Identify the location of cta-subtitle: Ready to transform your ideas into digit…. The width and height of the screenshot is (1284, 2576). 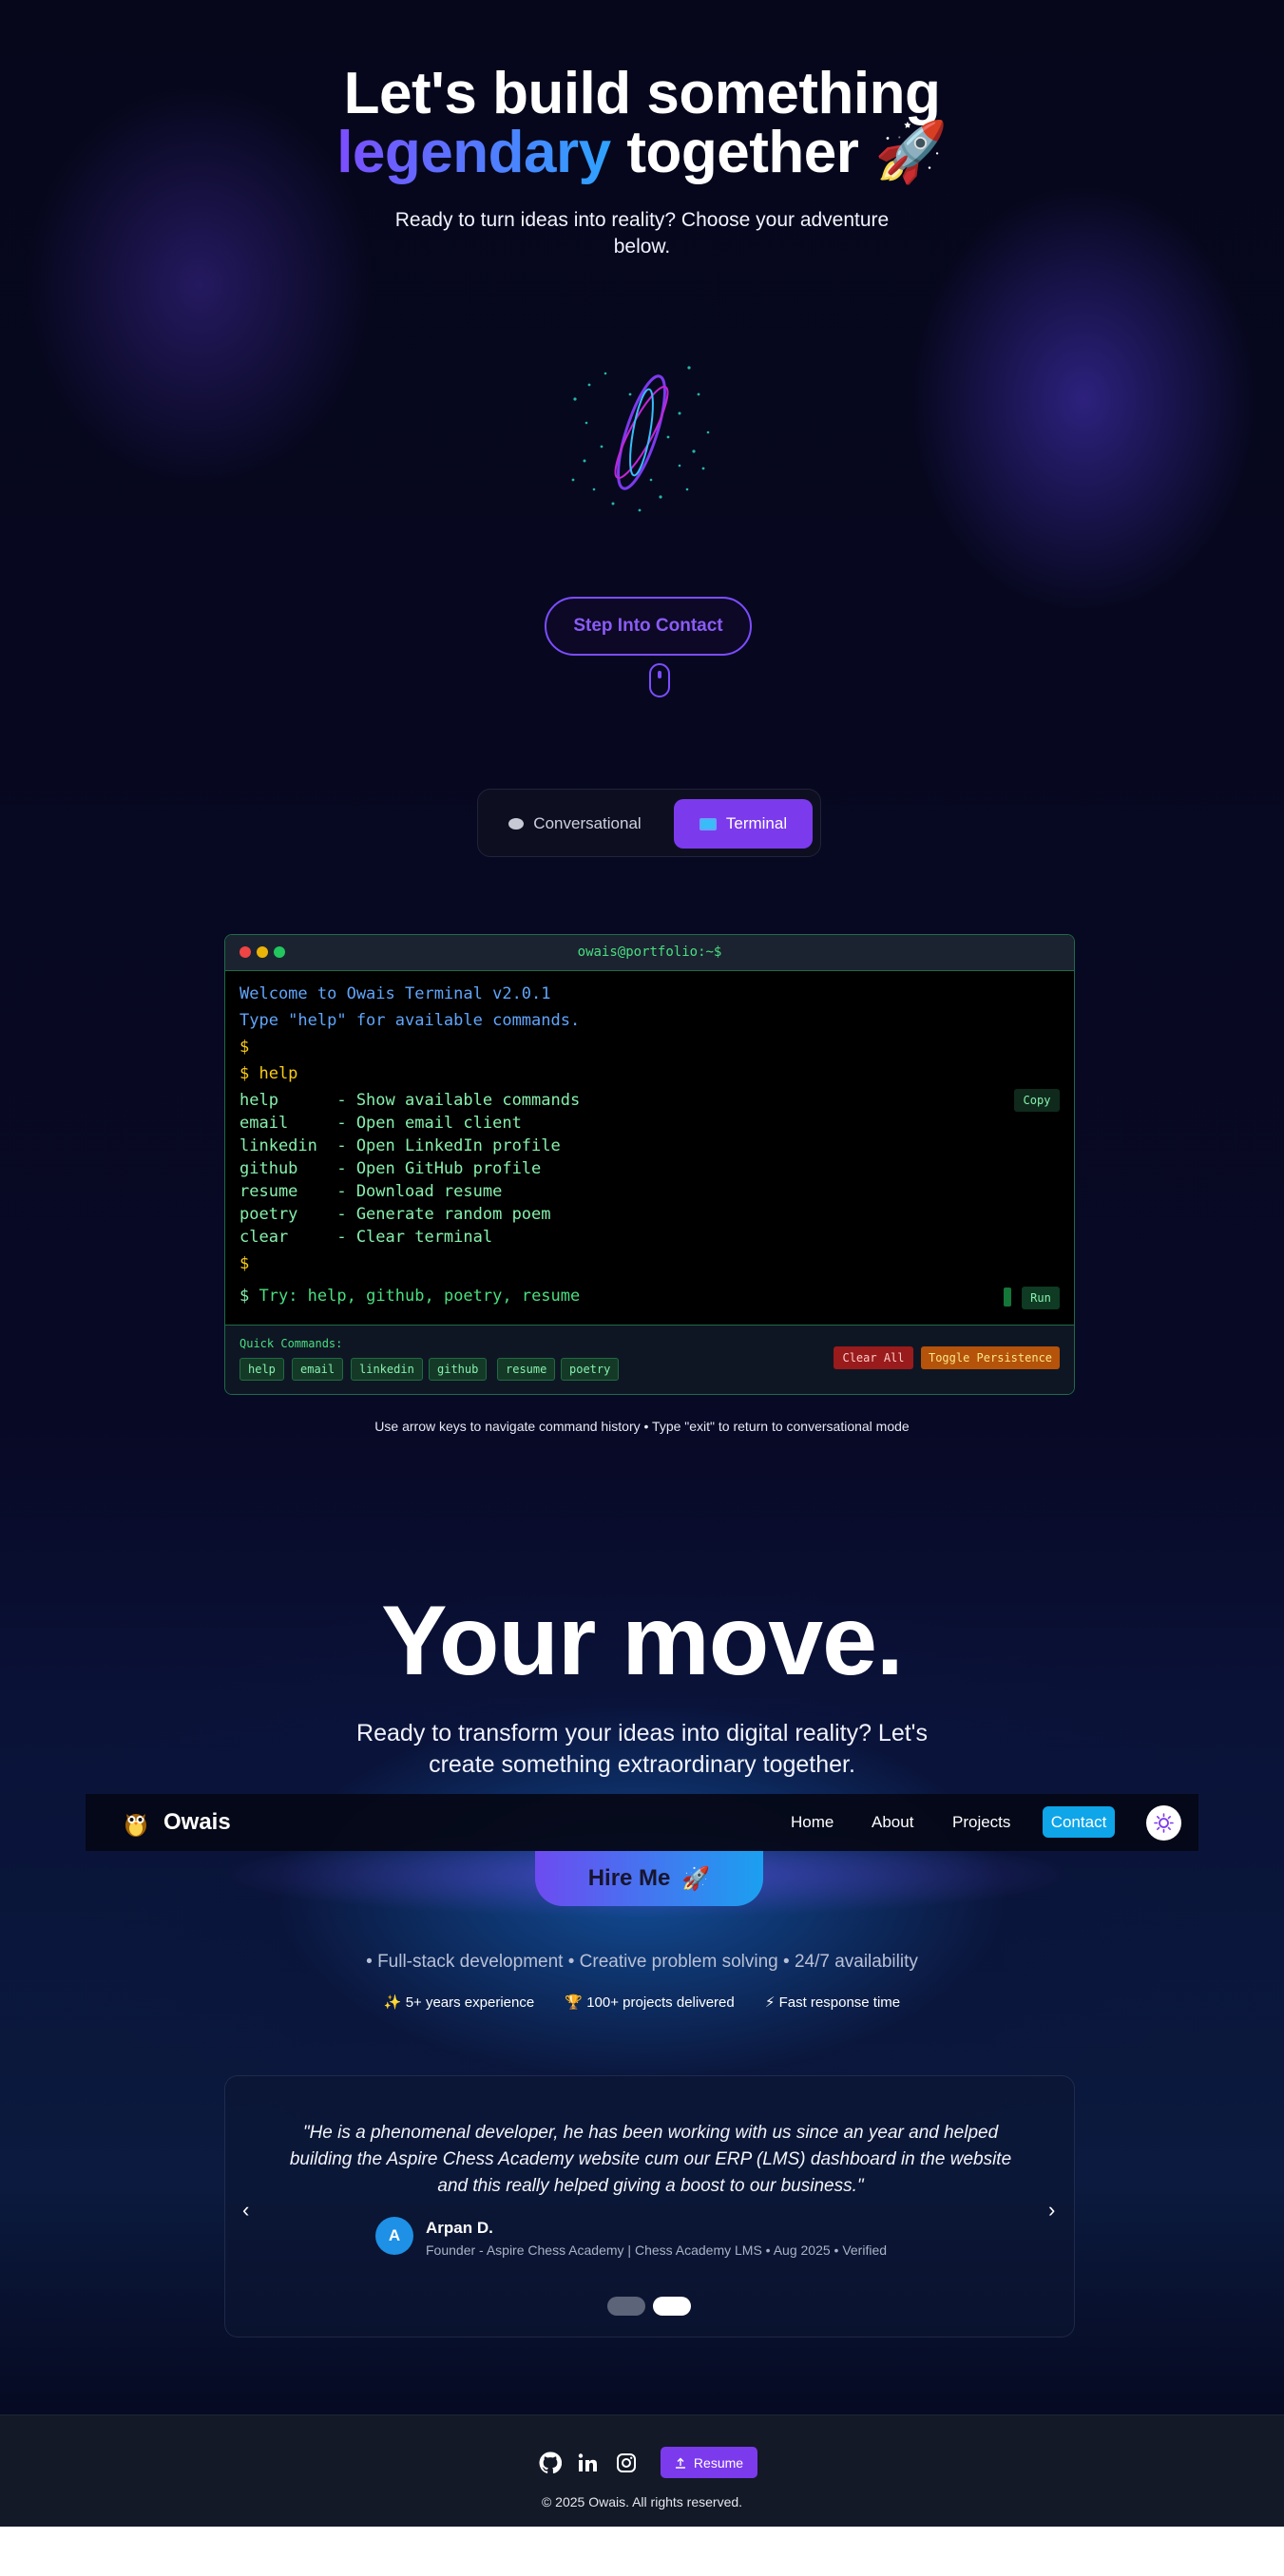
(642, 1749).